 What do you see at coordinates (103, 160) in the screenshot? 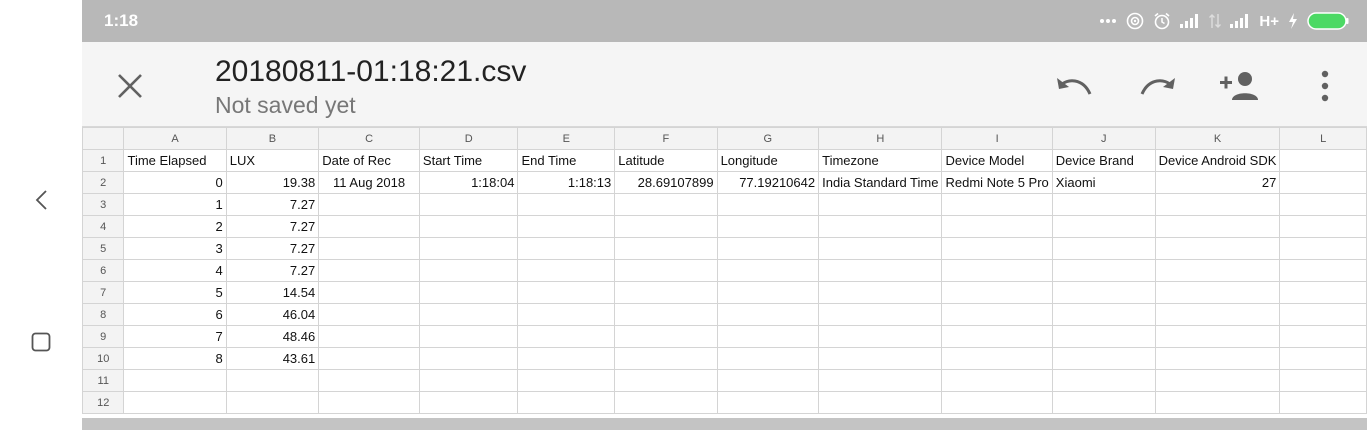
I see `row-header: 1` at bounding box center [103, 160].